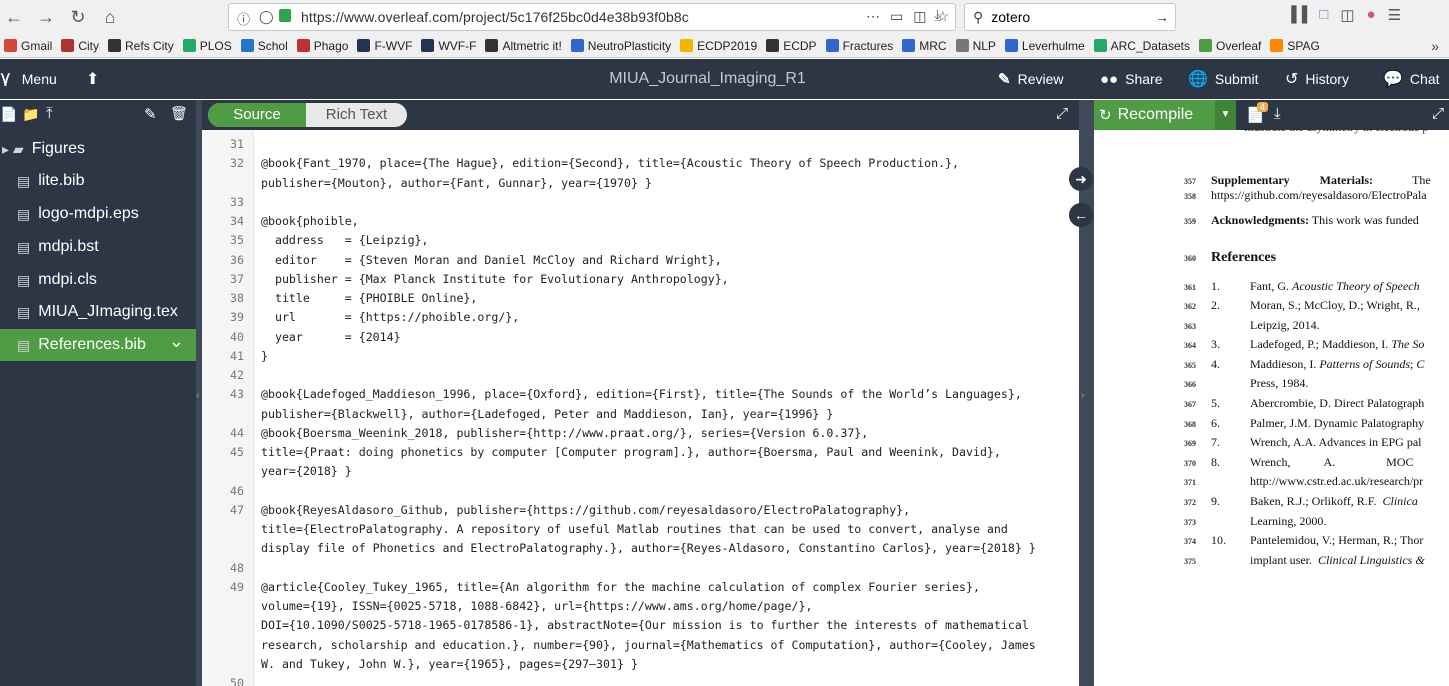 The height and width of the screenshot is (686, 1449). What do you see at coordinates (629, 45) in the screenshot?
I see `bookmark-label: NeutroPlasticity` at bounding box center [629, 45].